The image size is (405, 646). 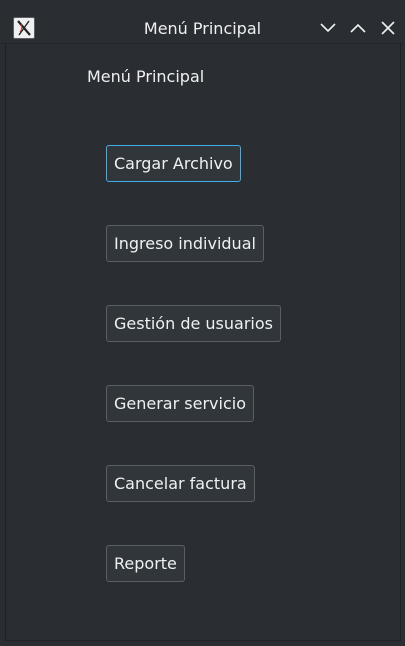 What do you see at coordinates (180, 483) in the screenshot?
I see `cancelar-factura-button: Cancelar factura` at bounding box center [180, 483].